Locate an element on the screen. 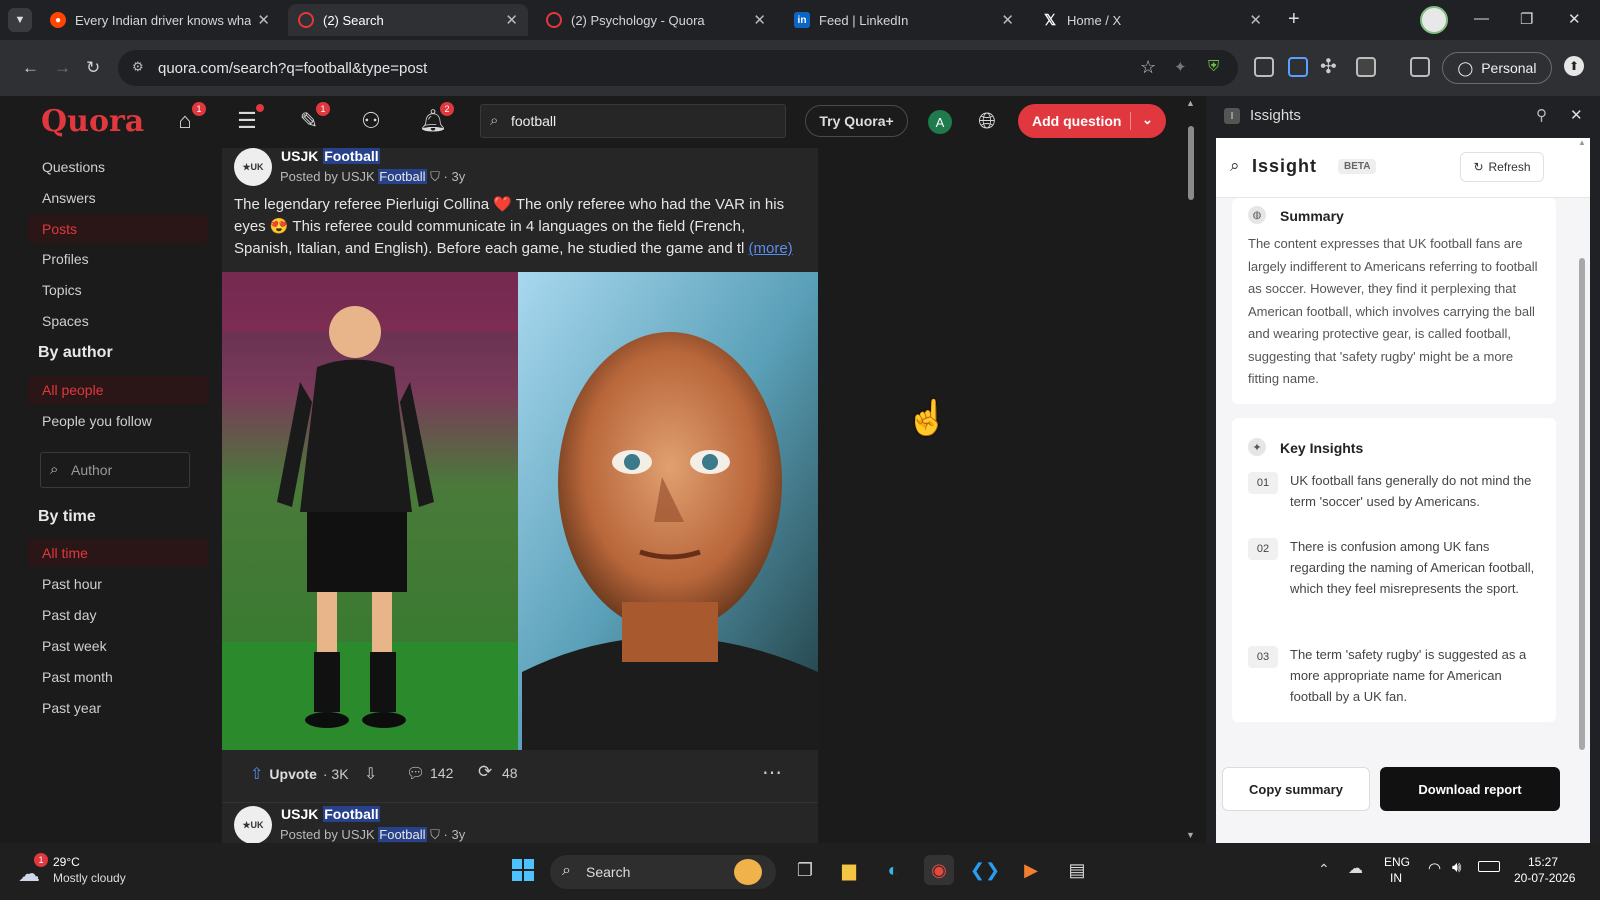 The width and height of the screenshot is (1600, 900). search-highlight-icon is located at coordinates (748, 872).